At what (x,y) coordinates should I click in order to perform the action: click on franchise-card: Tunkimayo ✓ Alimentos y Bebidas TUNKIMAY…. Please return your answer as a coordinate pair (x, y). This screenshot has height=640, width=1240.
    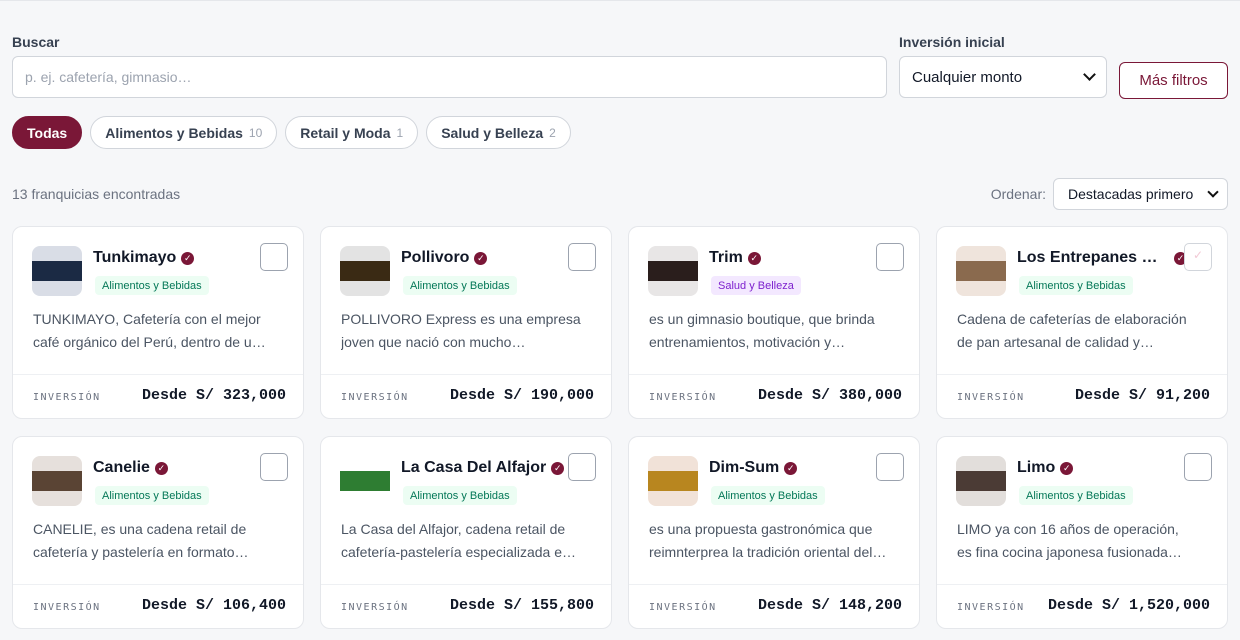
    Looking at the image, I should click on (158, 322).